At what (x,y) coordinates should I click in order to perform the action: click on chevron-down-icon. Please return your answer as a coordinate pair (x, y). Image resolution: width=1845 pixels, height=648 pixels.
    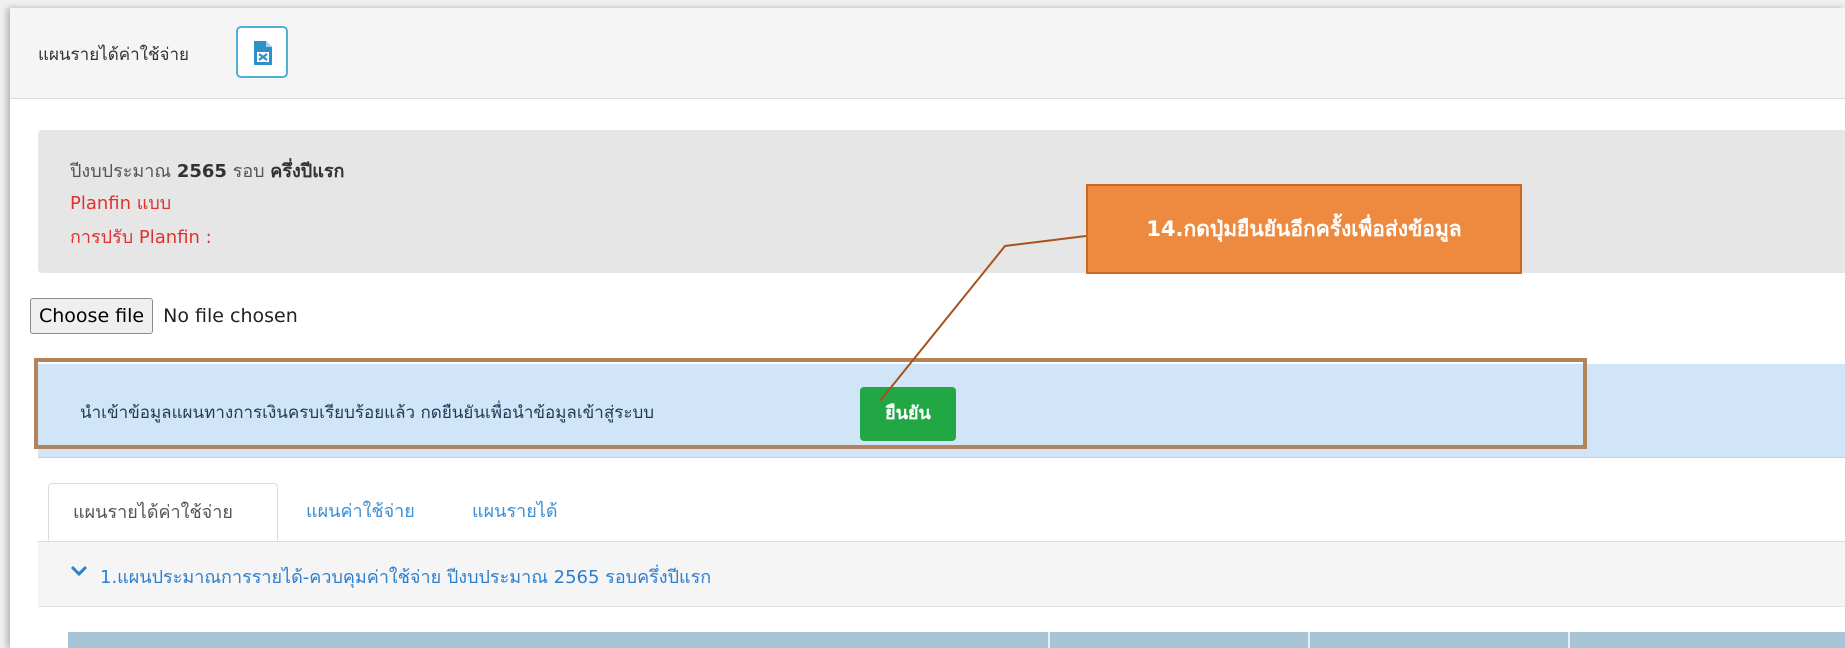
    Looking at the image, I should click on (79, 571).